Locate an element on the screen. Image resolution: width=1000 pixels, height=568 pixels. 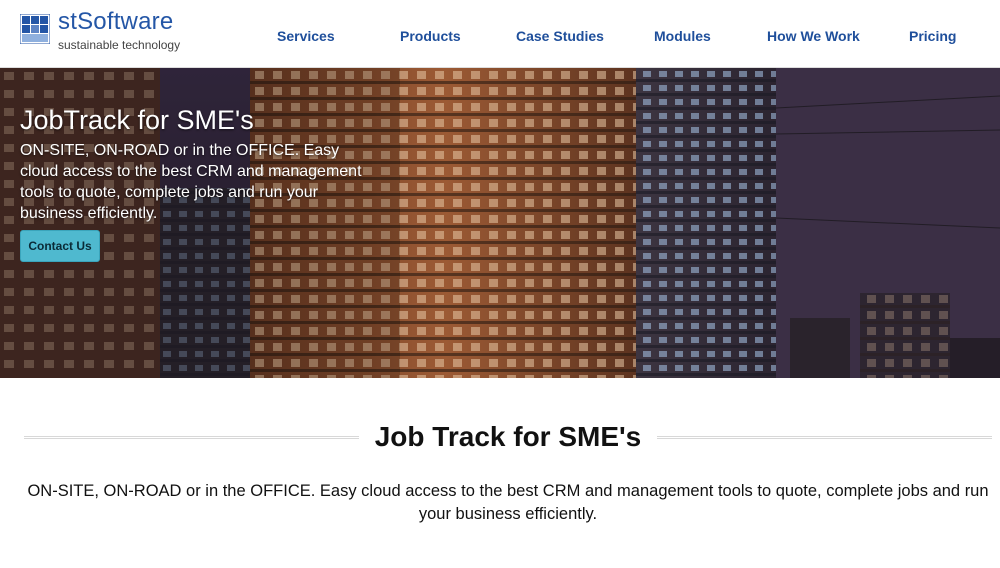
section-heading-row: Job Track for SME's is located at coordinates (508, 437).